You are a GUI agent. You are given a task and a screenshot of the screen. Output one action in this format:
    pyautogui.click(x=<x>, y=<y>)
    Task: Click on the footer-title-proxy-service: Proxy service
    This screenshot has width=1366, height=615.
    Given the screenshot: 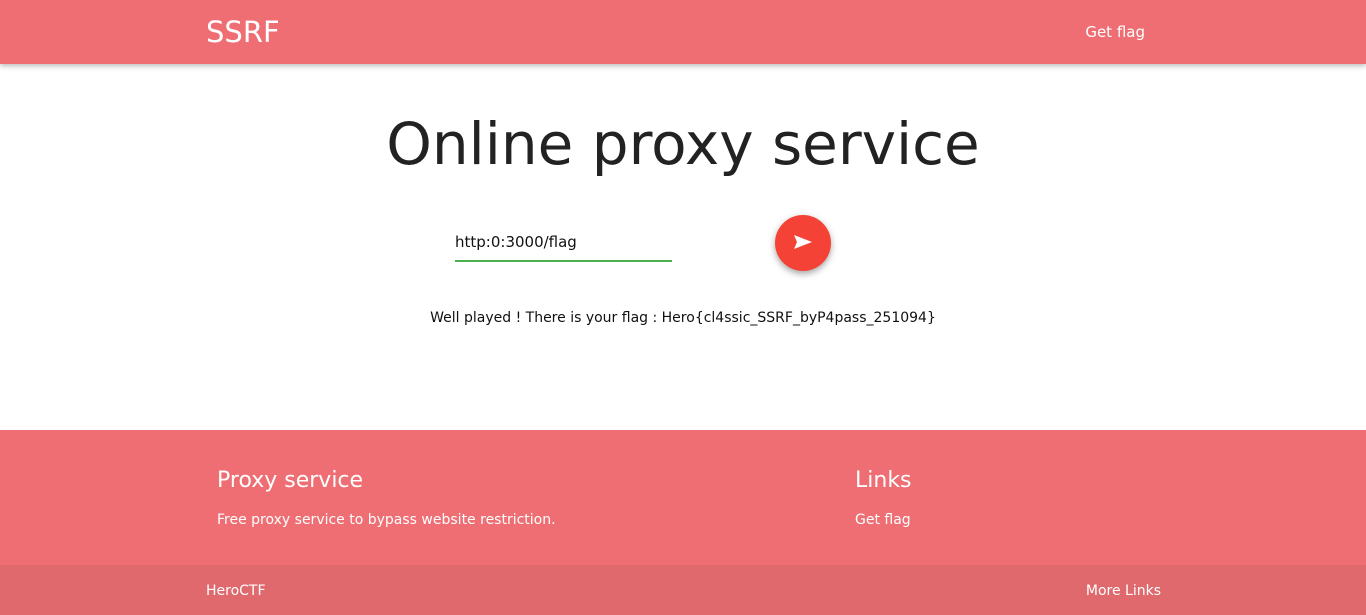 What is the action you would take?
    pyautogui.click(x=290, y=480)
    